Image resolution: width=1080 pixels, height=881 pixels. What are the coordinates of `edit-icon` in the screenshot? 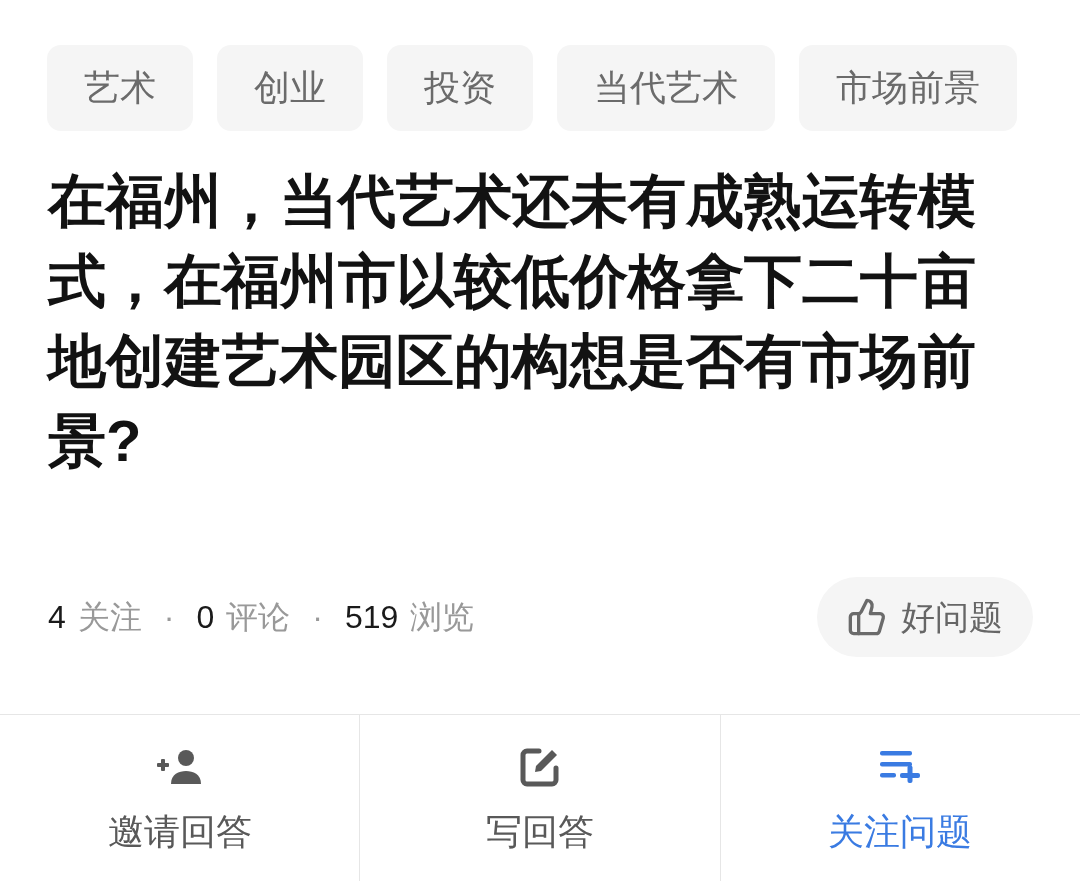 It's located at (540, 767).